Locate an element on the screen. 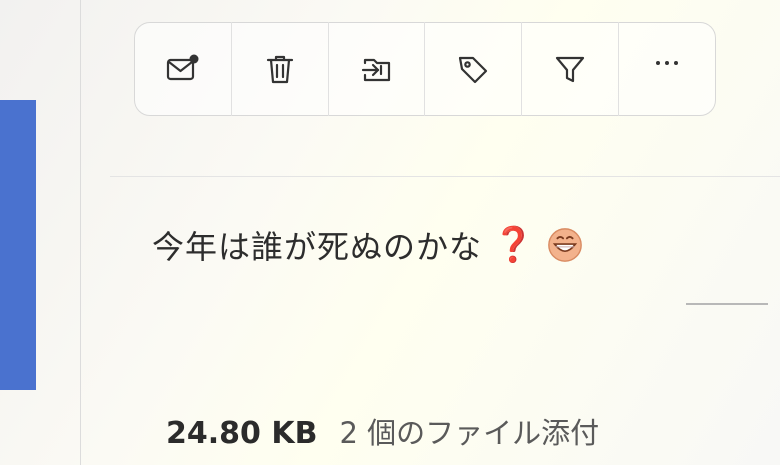 This screenshot has width=780, height=465. tag-button is located at coordinates (474, 69).